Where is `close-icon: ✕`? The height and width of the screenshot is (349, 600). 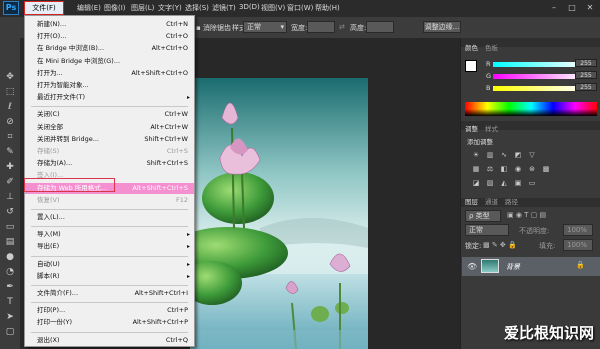
close-icon: ✕ is located at coordinates (590, 7).